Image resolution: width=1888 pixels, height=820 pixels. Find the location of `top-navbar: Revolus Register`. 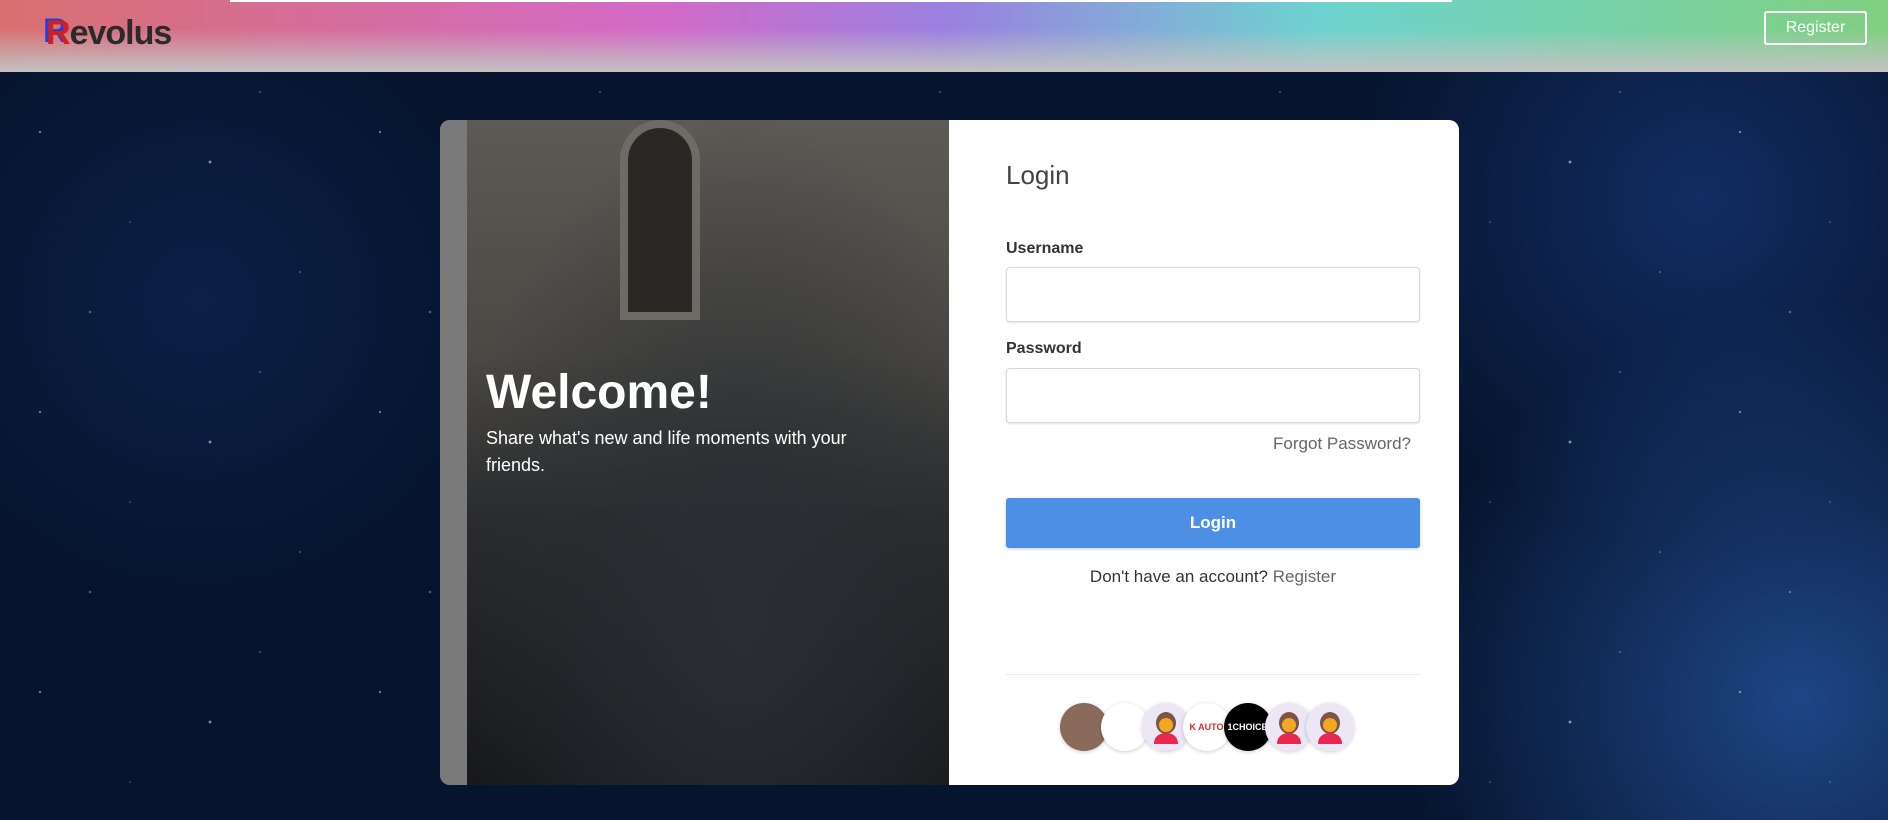

top-navbar: Revolus Register is located at coordinates (944, 36).